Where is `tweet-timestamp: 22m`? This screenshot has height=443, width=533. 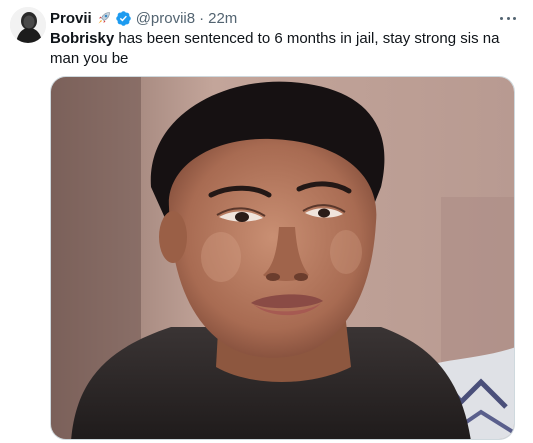 tweet-timestamp: 22m is located at coordinates (222, 18).